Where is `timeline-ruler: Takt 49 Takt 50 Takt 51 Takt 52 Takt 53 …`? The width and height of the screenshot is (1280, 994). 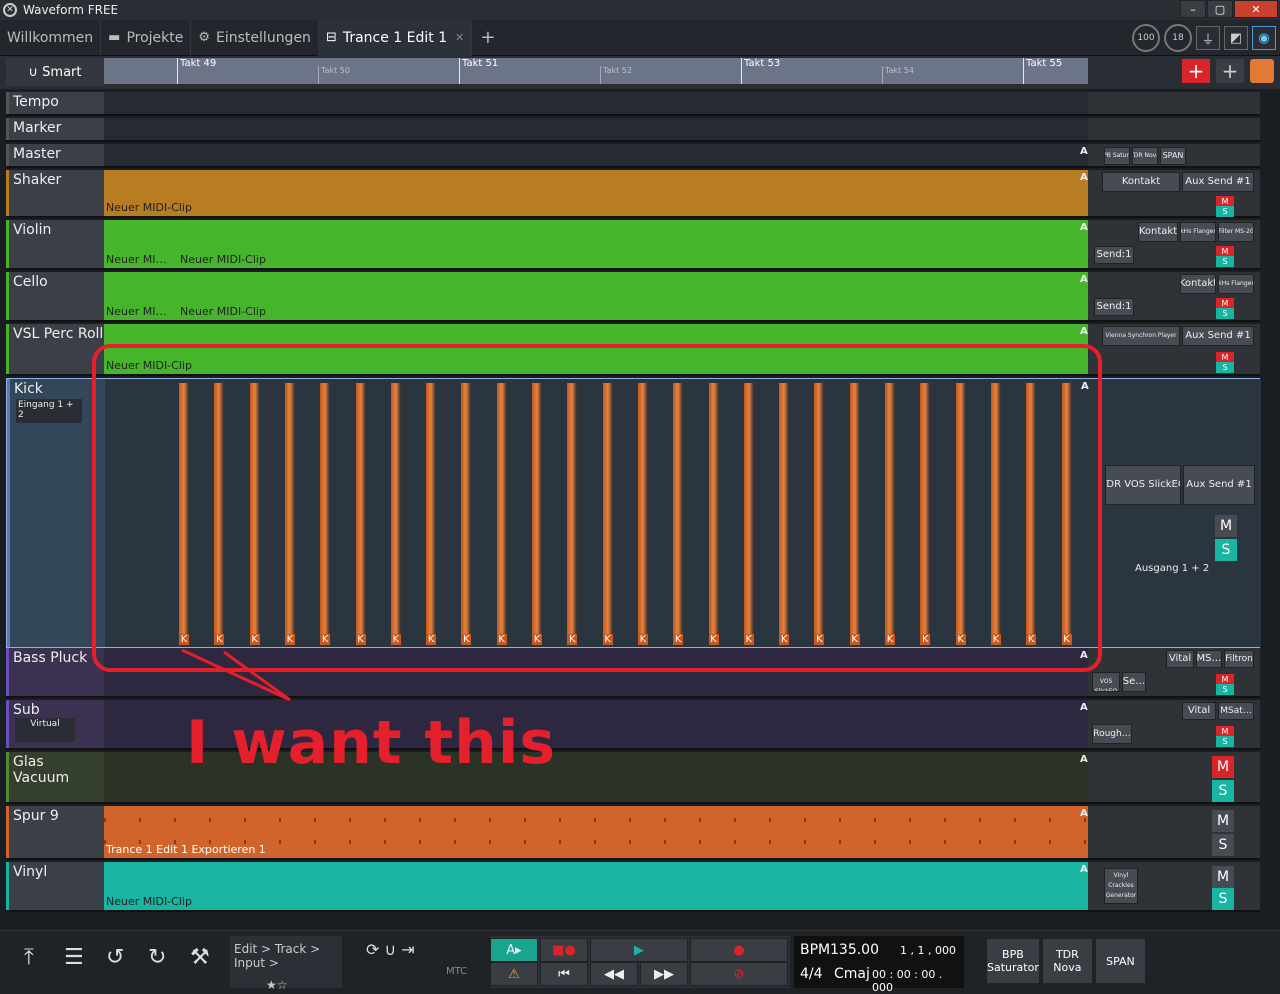 timeline-ruler: Takt 49 Takt 50 Takt 51 Takt 52 Takt 53 … is located at coordinates (596, 71).